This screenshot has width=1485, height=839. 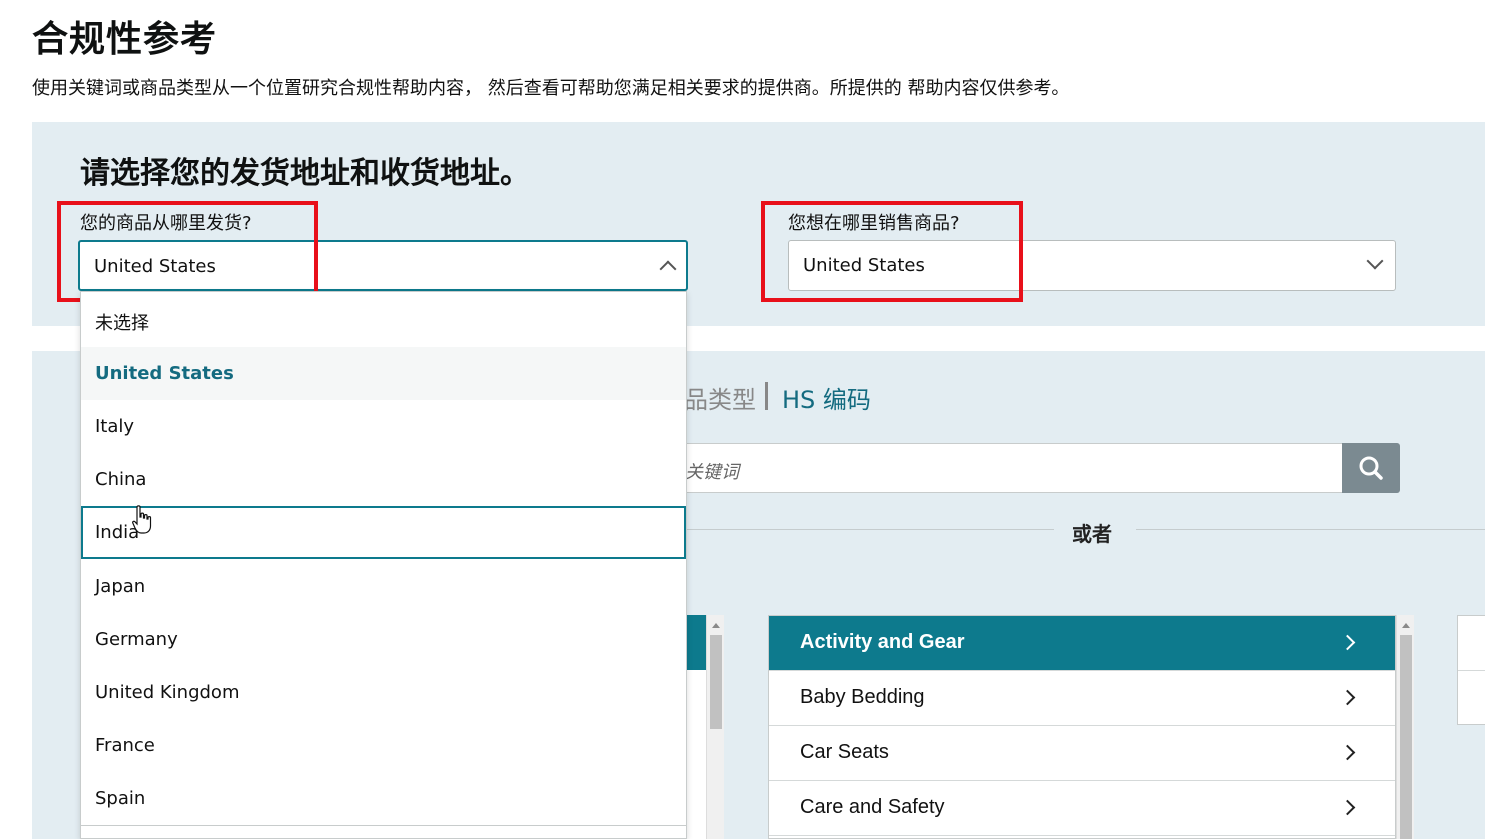 I want to click on tab-product-type: 品类型, so click(x=720, y=397).